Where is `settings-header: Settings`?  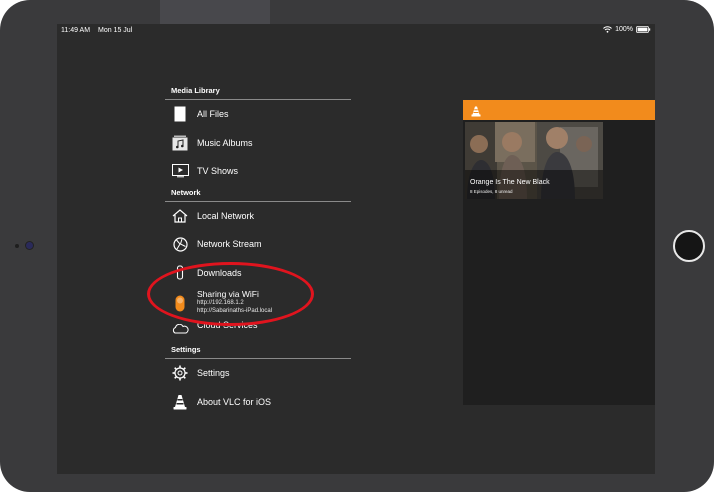 settings-header: Settings is located at coordinates (258, 351).